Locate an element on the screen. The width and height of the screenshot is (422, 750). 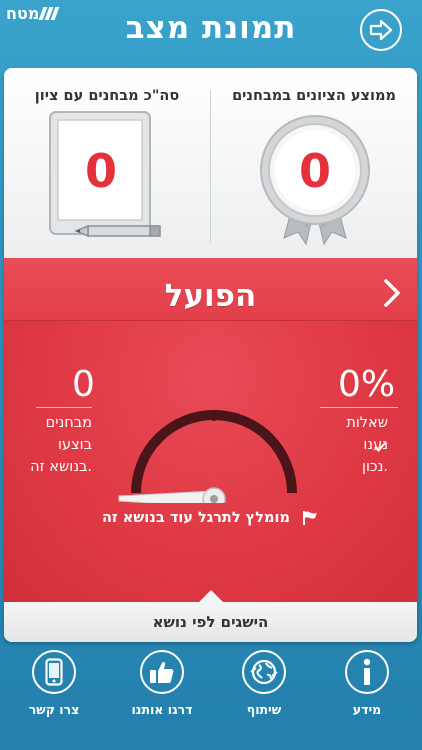
nav-rate: דרגו אותנו is located at coordinates (162, 683).